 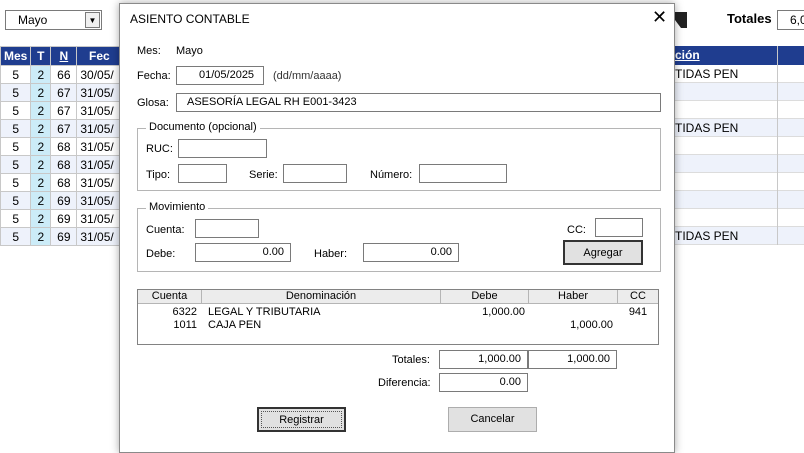 What do you see at coordinates (398, 325) in the screenshot?
I see `grid-row: 1011 CAJA PEN 1,000.00` at bounding box center [398, 325].